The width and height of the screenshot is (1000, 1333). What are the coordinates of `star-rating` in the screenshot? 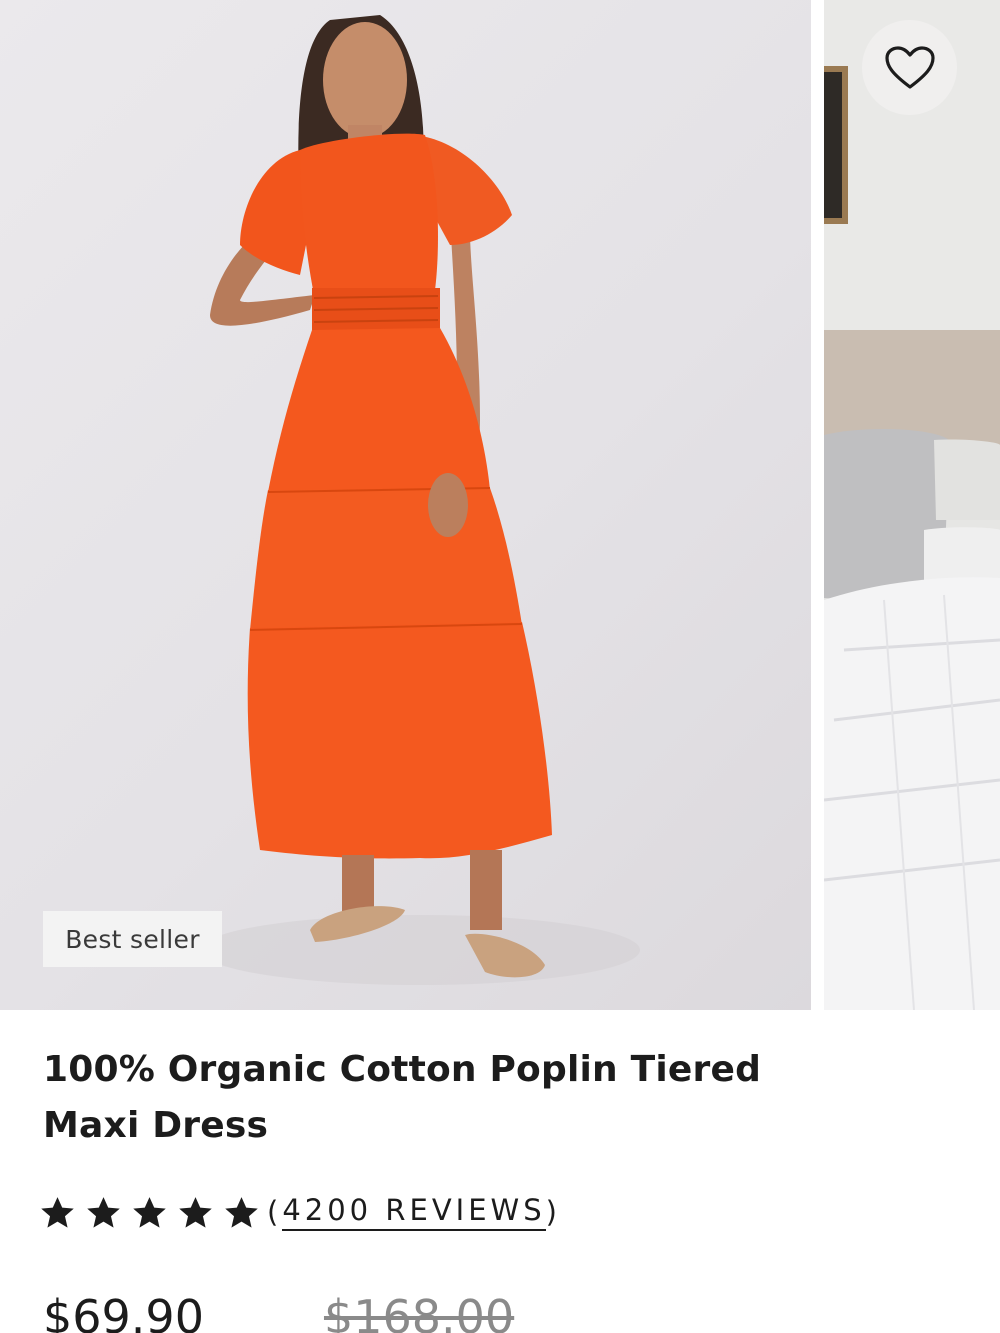 It's located at (149, 1212).